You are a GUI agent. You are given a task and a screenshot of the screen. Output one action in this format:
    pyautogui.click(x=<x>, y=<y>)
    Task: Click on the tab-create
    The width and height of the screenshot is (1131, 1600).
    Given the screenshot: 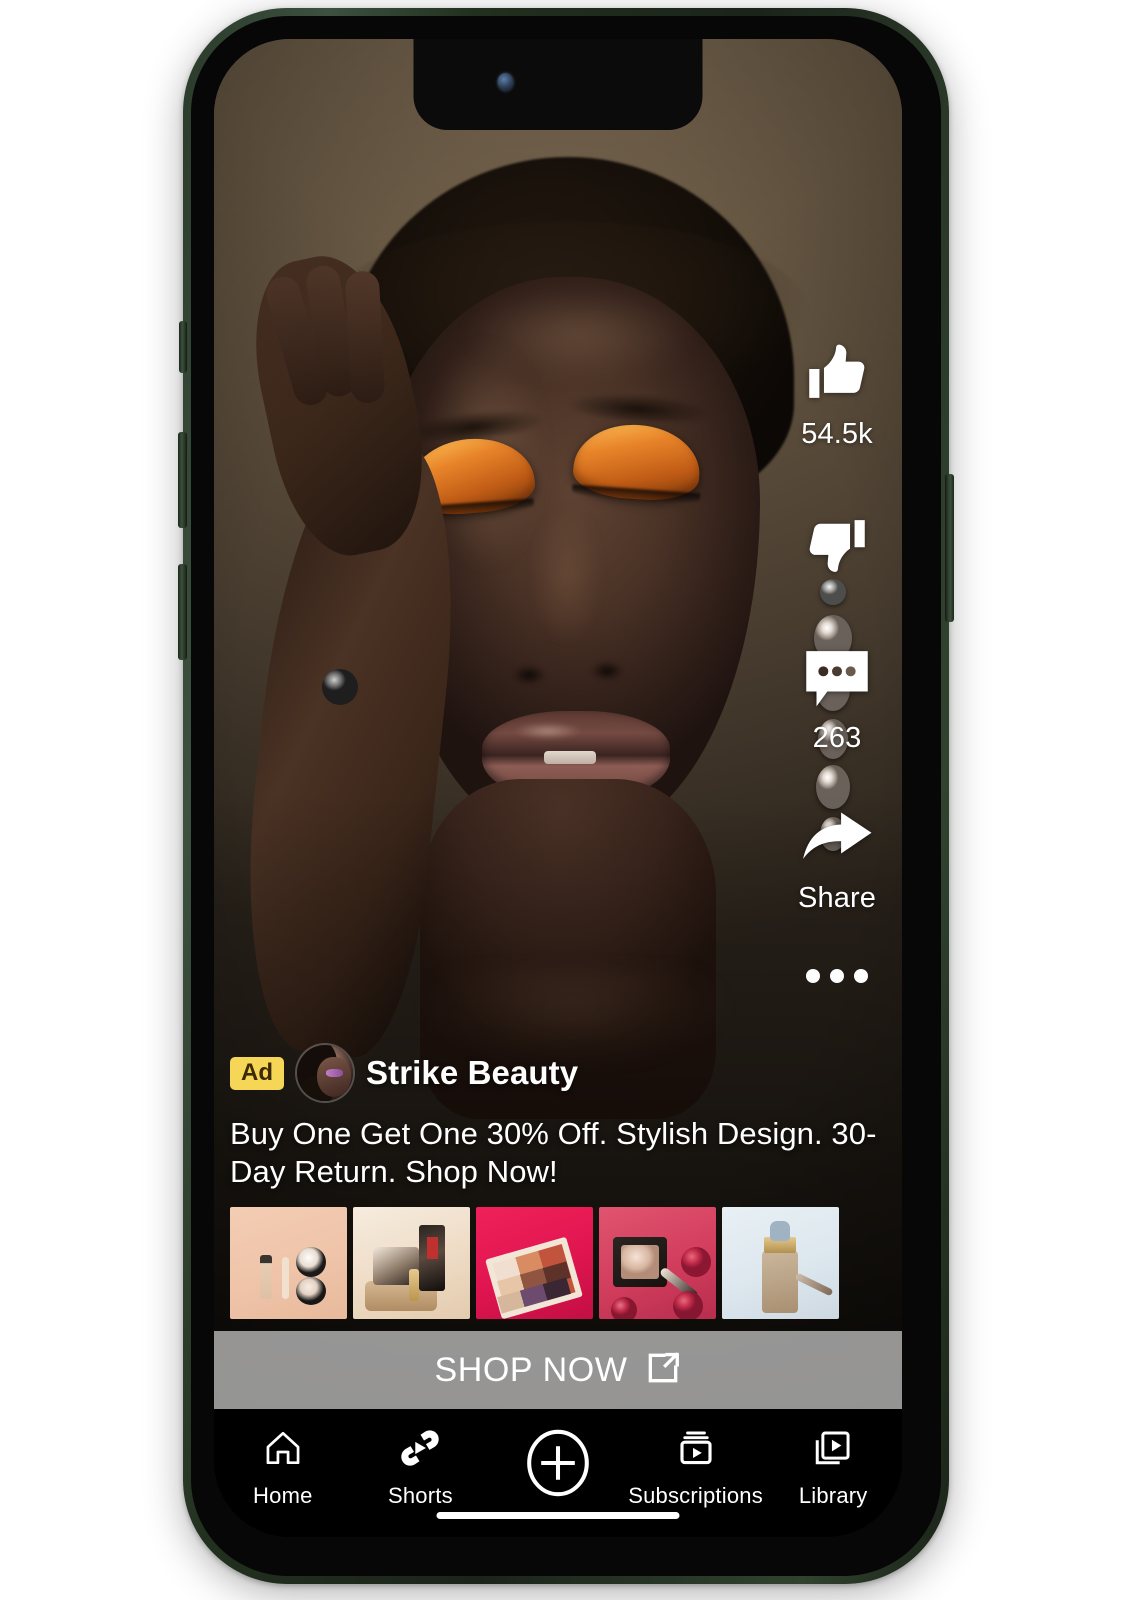 What is the action you would take?
    pyautogui.click(x=558, y=1470)
    